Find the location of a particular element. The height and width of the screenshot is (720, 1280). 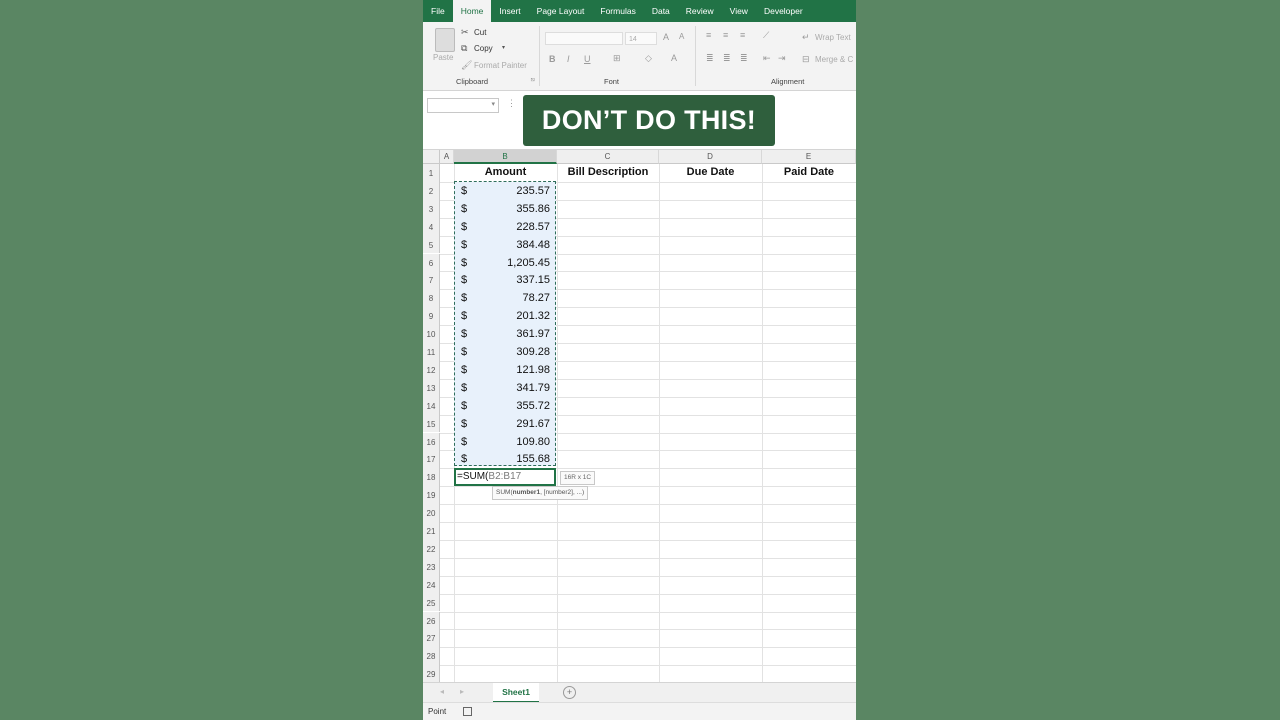

tab-developer: Developer is located at coordinates (783, 11).